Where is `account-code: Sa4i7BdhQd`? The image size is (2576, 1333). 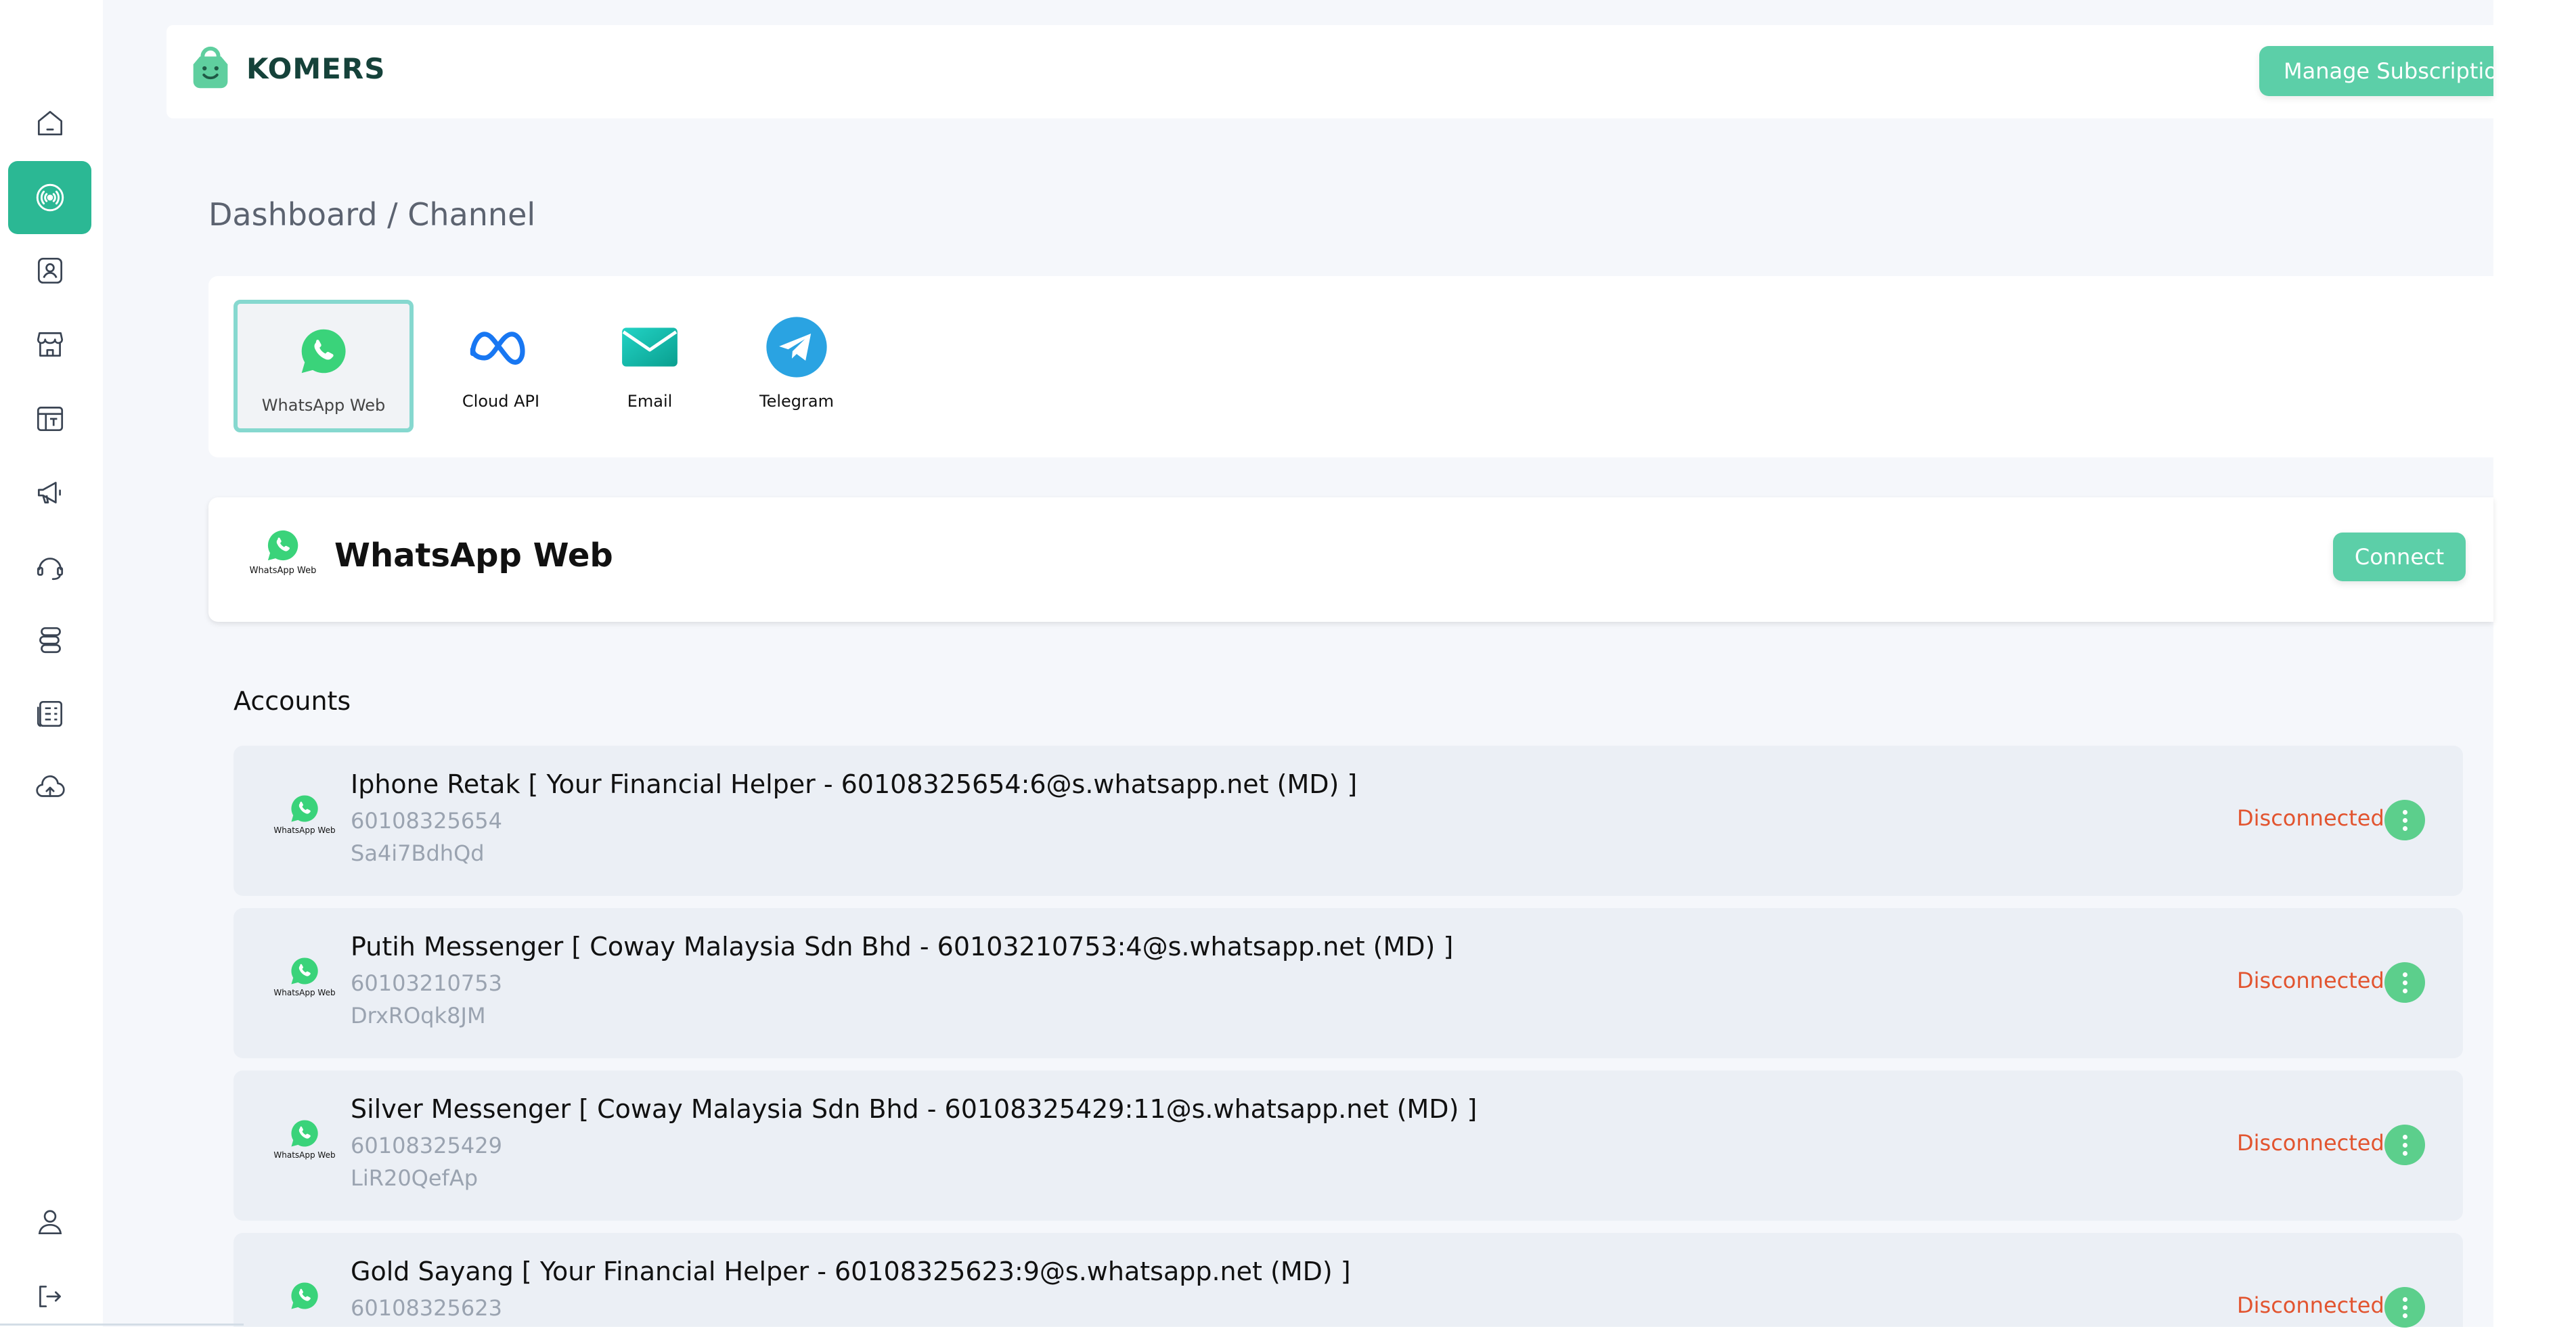
account-code: Sa4i7BdhQd is located at coordinates (418, 853).